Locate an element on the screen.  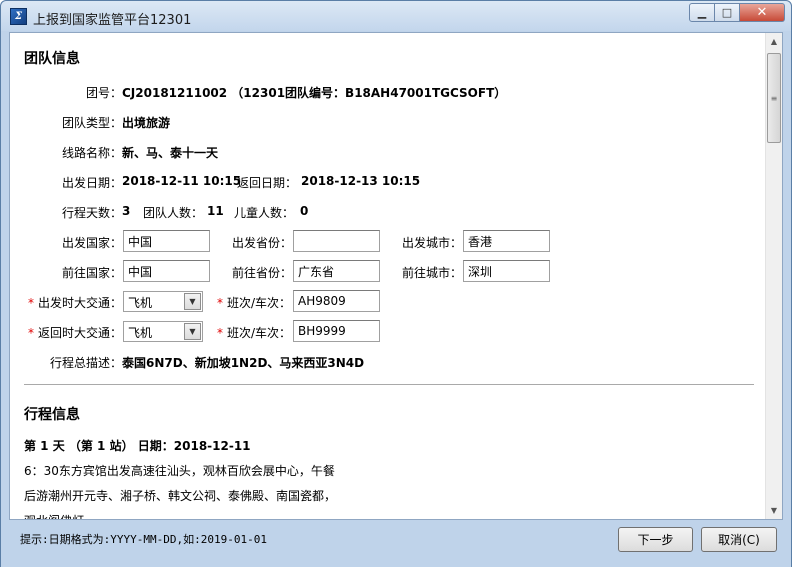
people-value: 11 is located at coordinates (215, 211).